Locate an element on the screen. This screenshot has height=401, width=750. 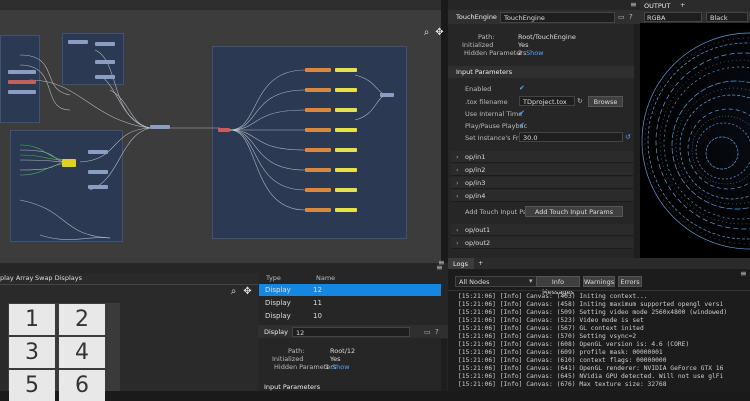
set-frame-field: 30.0 is located at coordinates (571, 137).